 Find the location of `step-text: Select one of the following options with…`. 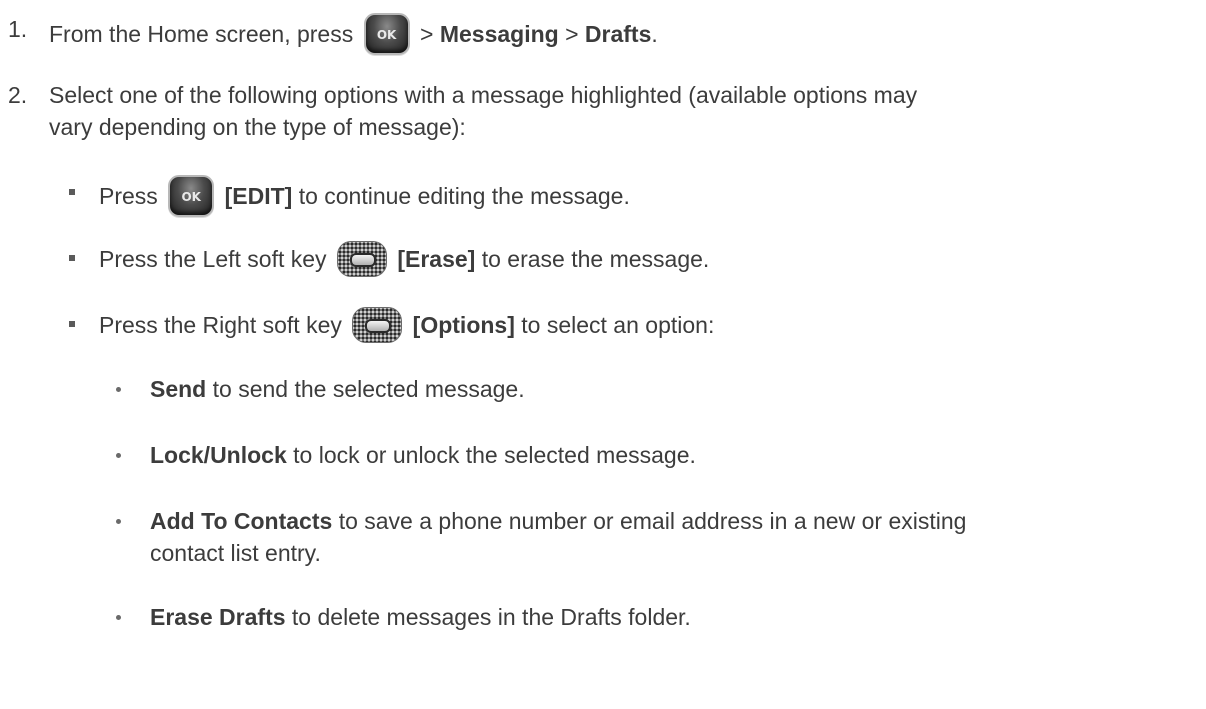

step-text: Select one of the following options with… is located at coordinates (483, 95).